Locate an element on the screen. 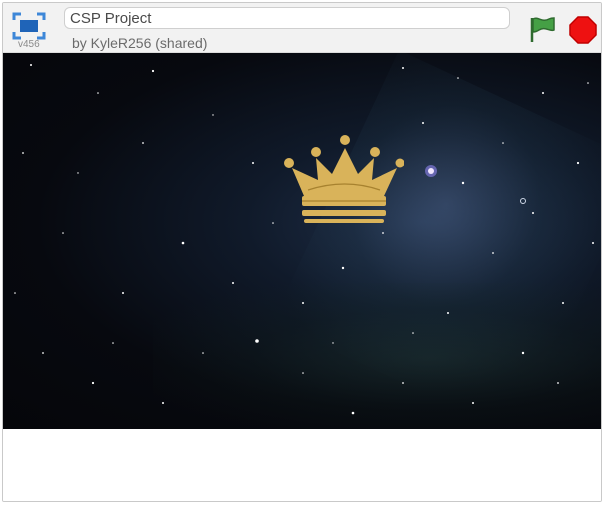 This screenshot has height=505, width=605. author-byline: by KyleR256 (shared) is located at coordinates (140, 43).